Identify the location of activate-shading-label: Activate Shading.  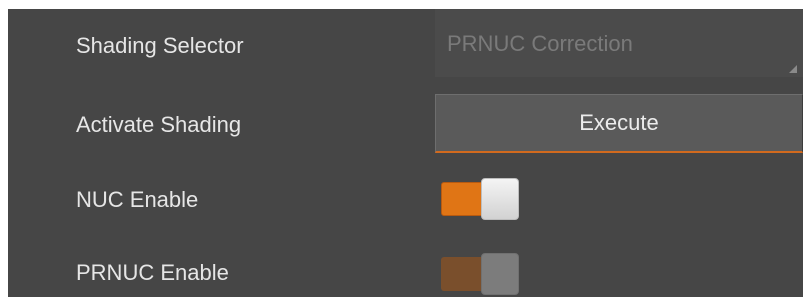
(159, 124).